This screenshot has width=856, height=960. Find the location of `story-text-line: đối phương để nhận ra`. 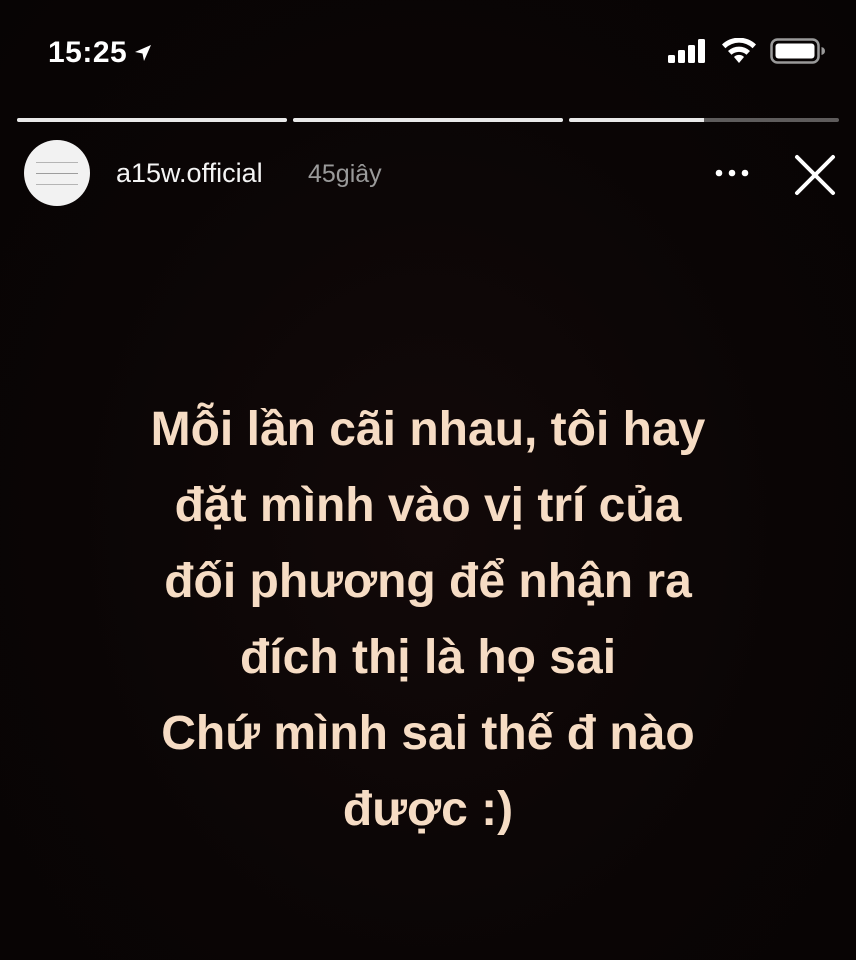

story-text-line: đối phương để nhận ra is located at coordinates (428, 581).